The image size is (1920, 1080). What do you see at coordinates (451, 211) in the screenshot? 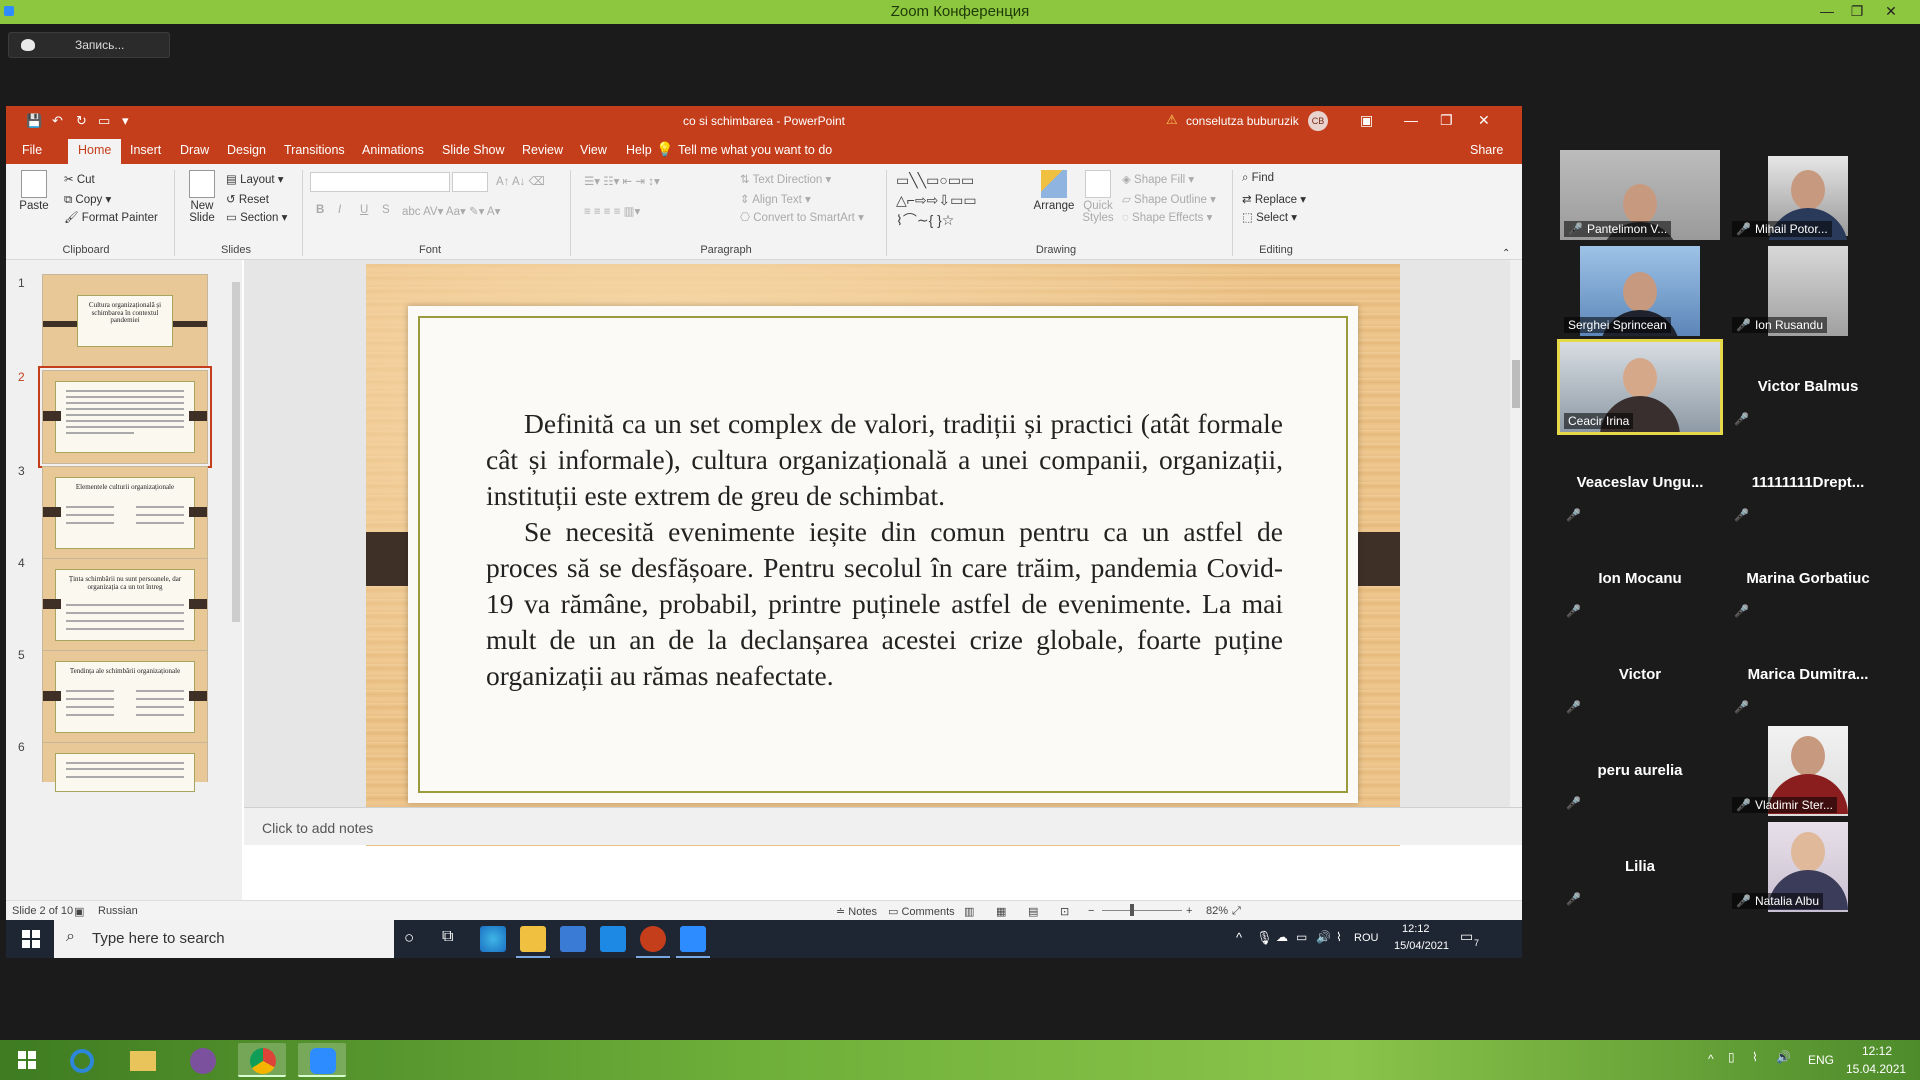
I see `font-more-icons: abc AV▾ Aa▾ ✎▾ A▾` at bounding box center [451, 211].